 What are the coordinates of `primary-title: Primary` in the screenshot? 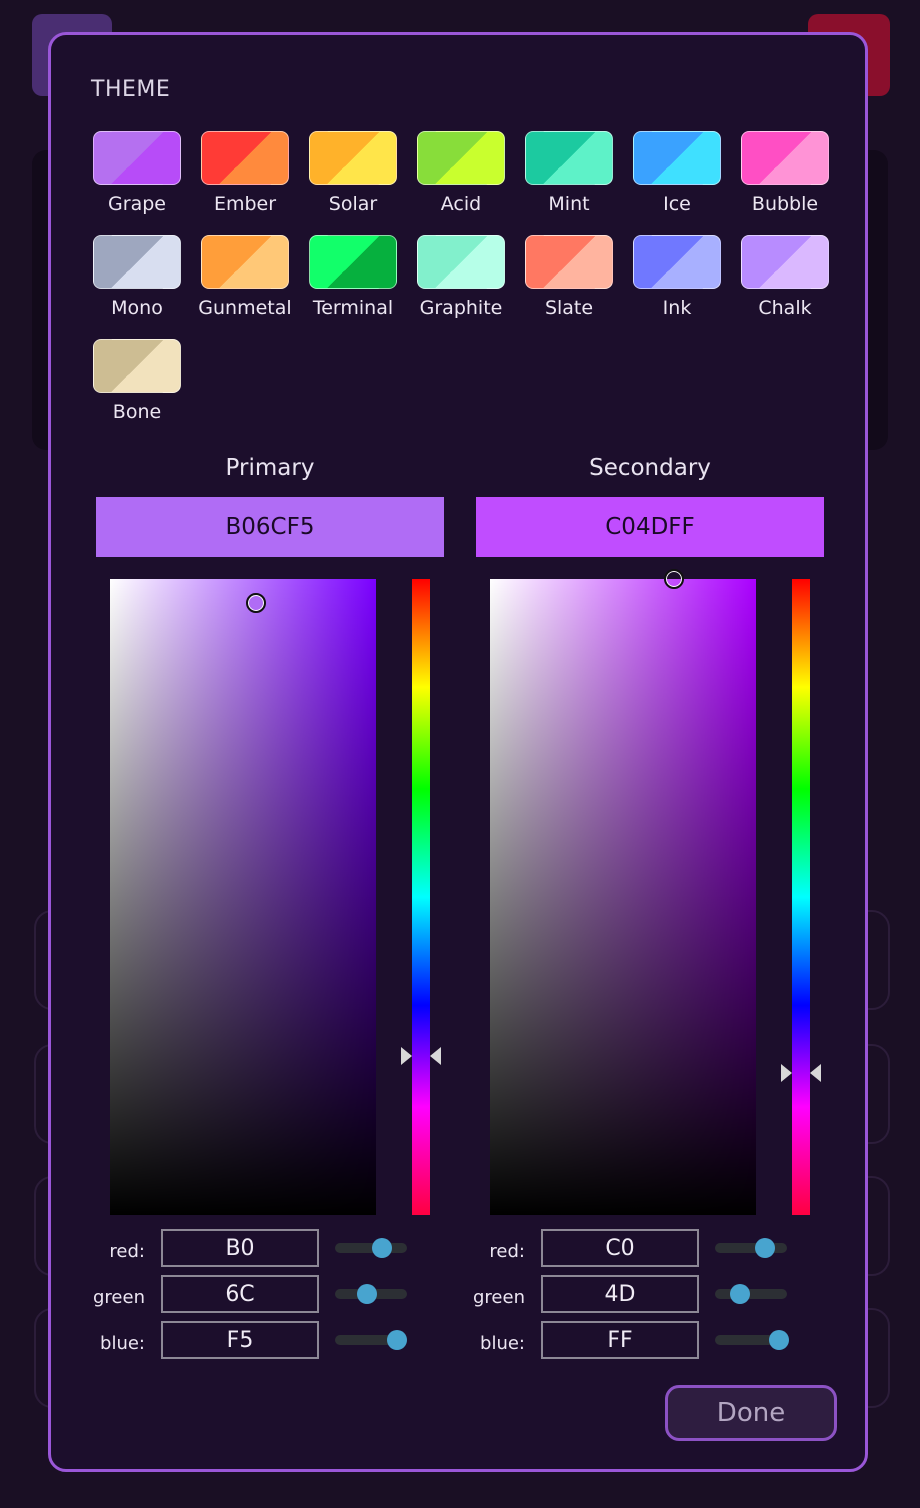 It's located at (270, 468).